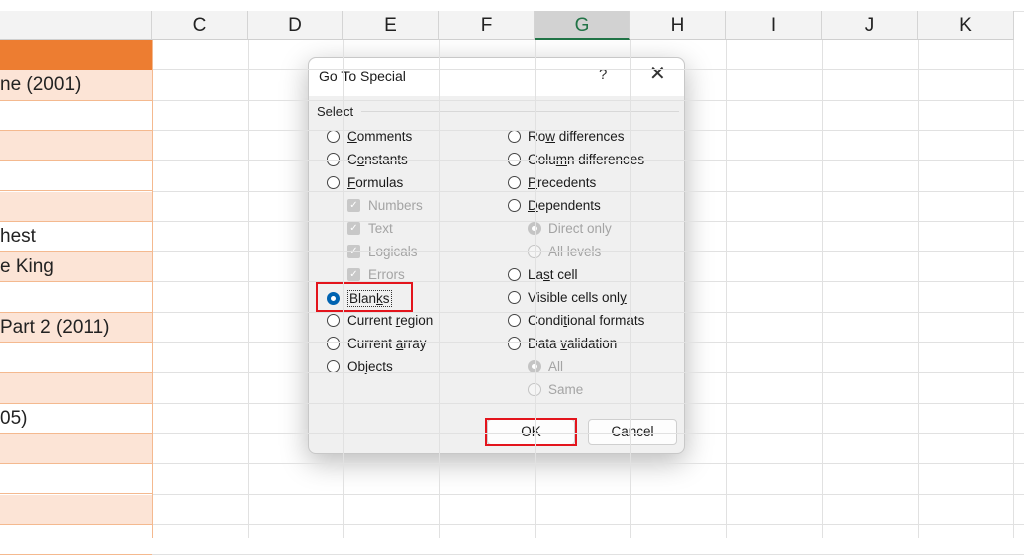 The image size is (1024, 555). I want to click on label-text: ependents, so click(569, 205).